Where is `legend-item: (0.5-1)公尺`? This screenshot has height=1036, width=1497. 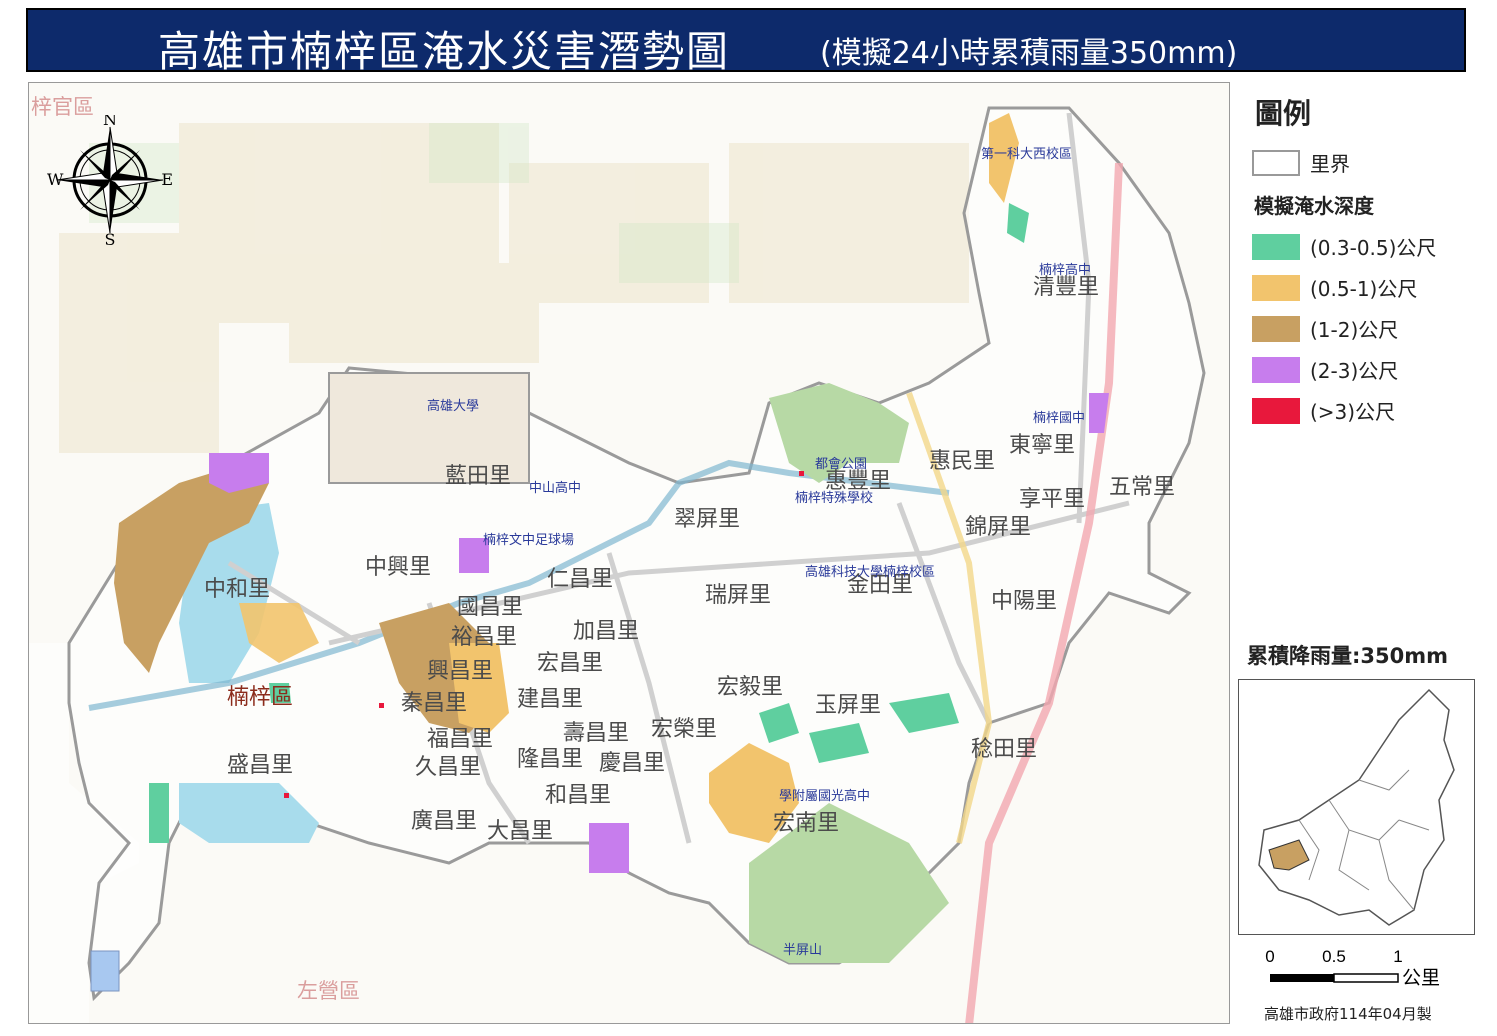
legend-item: (0.5-1)公尺 is located at coordinates (1334, 287).